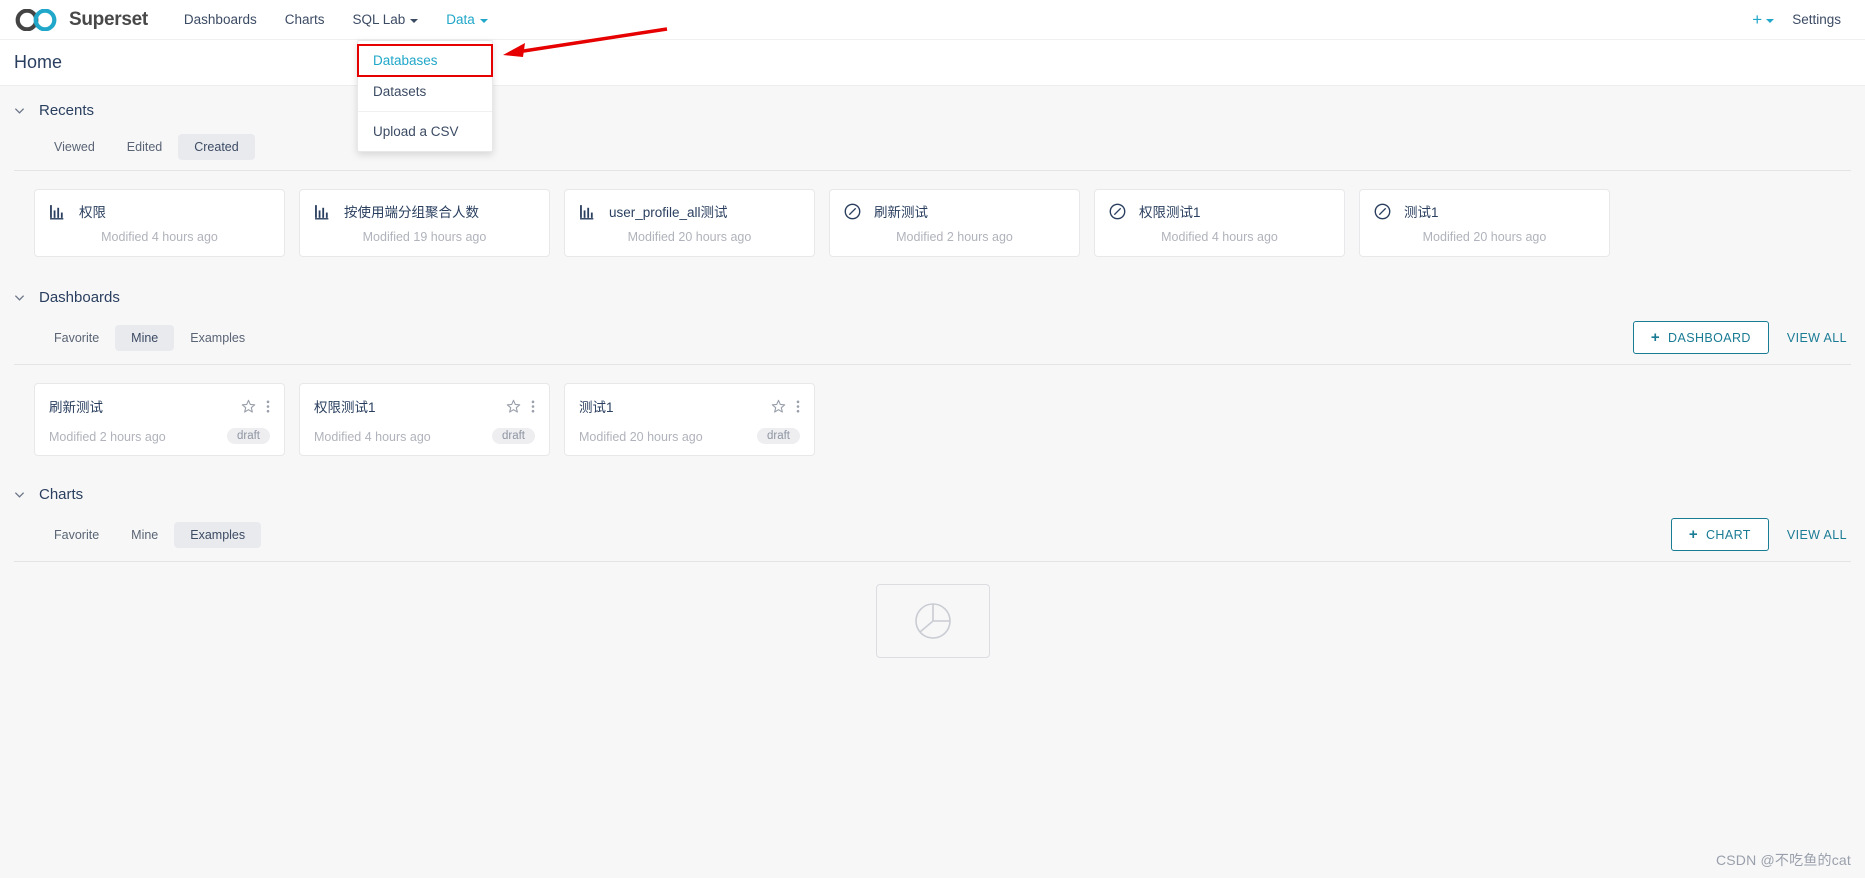 This screenshot has width=1865, height=878. I want to click on brand-name: Superset, so click(108, 19).